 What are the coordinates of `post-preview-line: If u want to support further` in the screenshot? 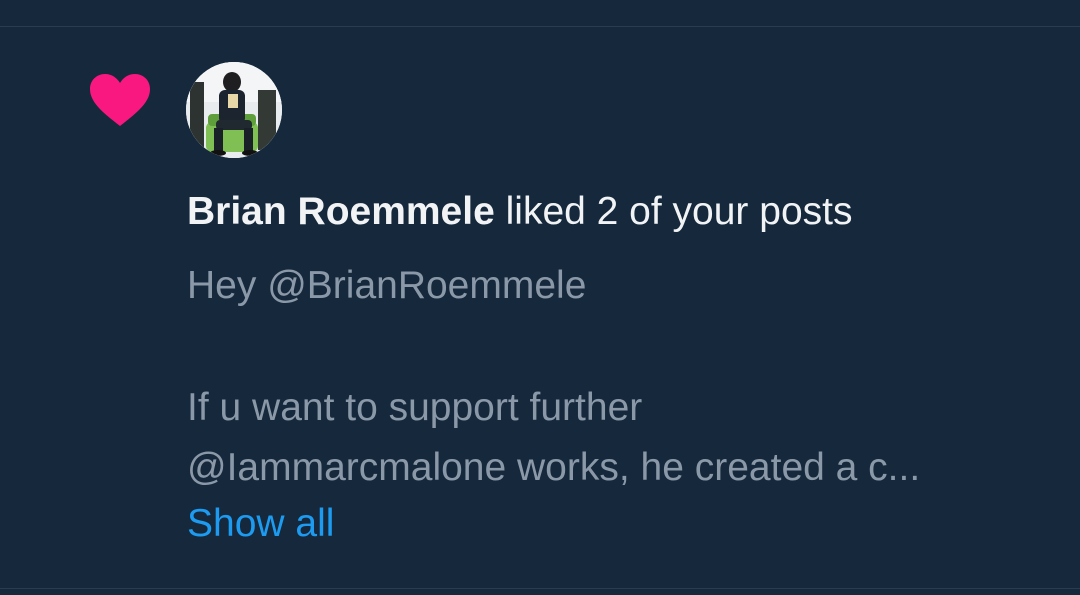 It's located at (415, 407).